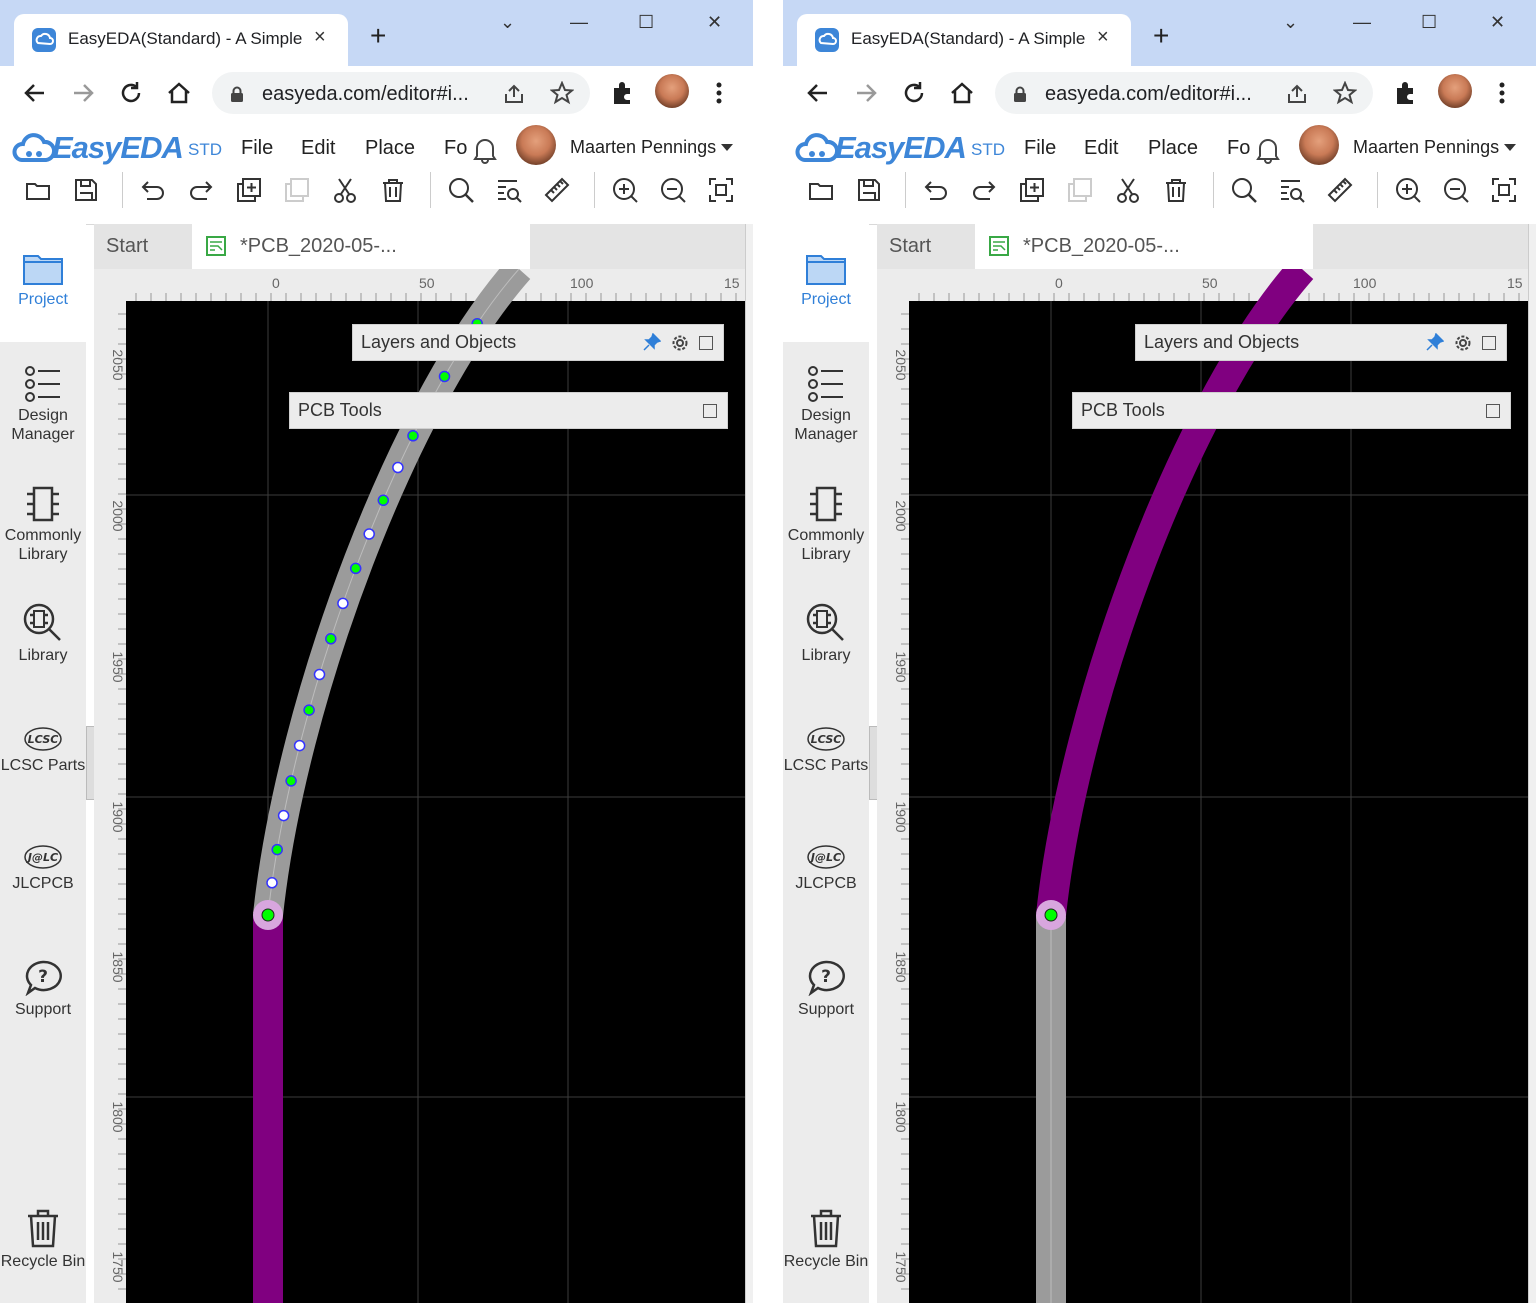 This screenshot has height=1303, width=1536. Describe the element at coordinates (1455, 91) in the screenshot. I see `browser-profile-avatar` at that location.